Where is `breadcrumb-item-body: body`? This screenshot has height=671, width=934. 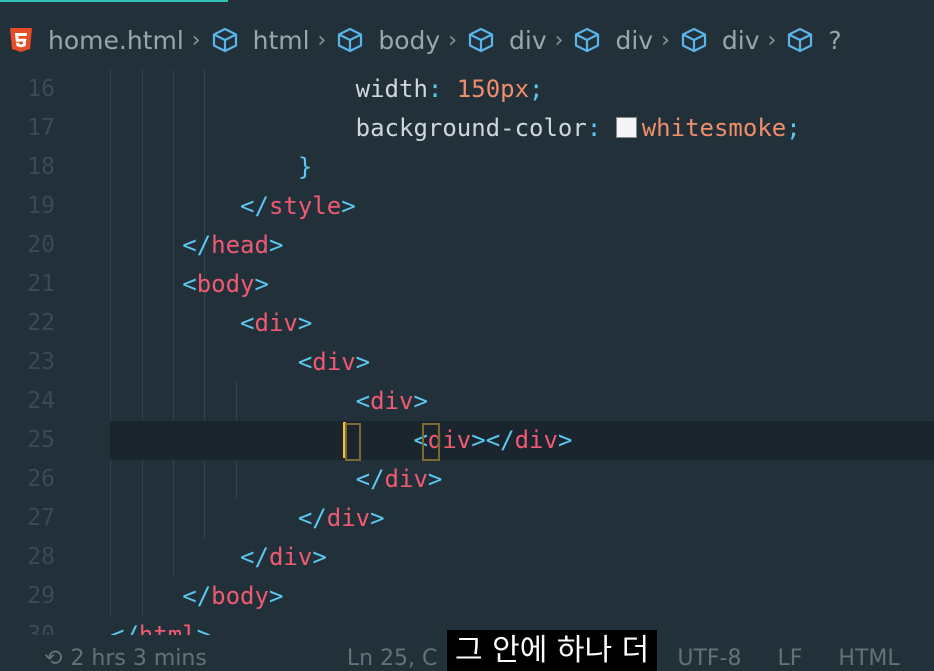
breadcrumb-item-body: body is located at coordinates (388, 40).